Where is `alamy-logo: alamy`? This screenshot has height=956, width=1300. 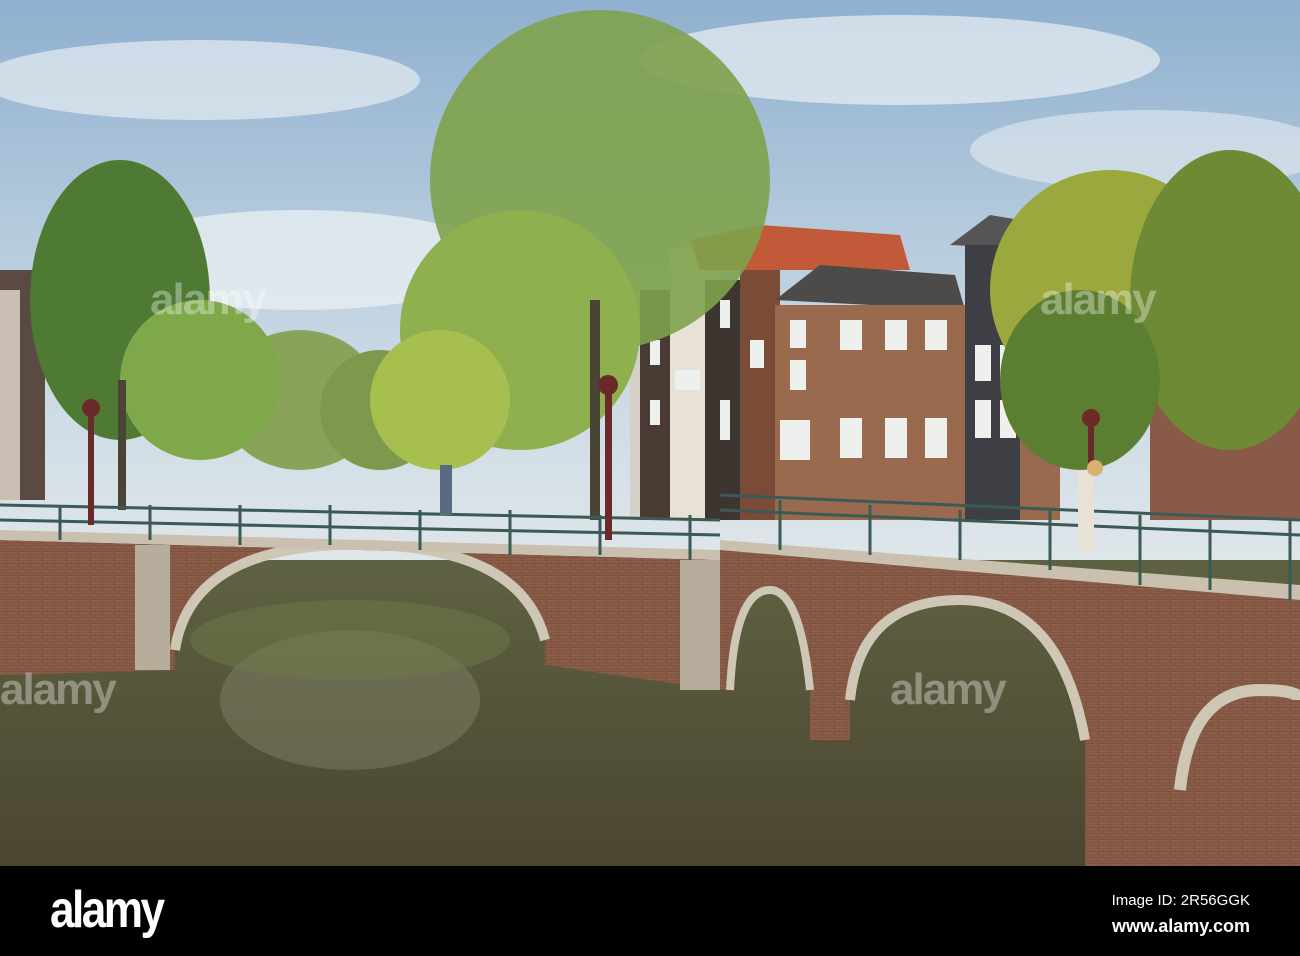 alamy-logo: alamy is located at coordinates (107, 910).